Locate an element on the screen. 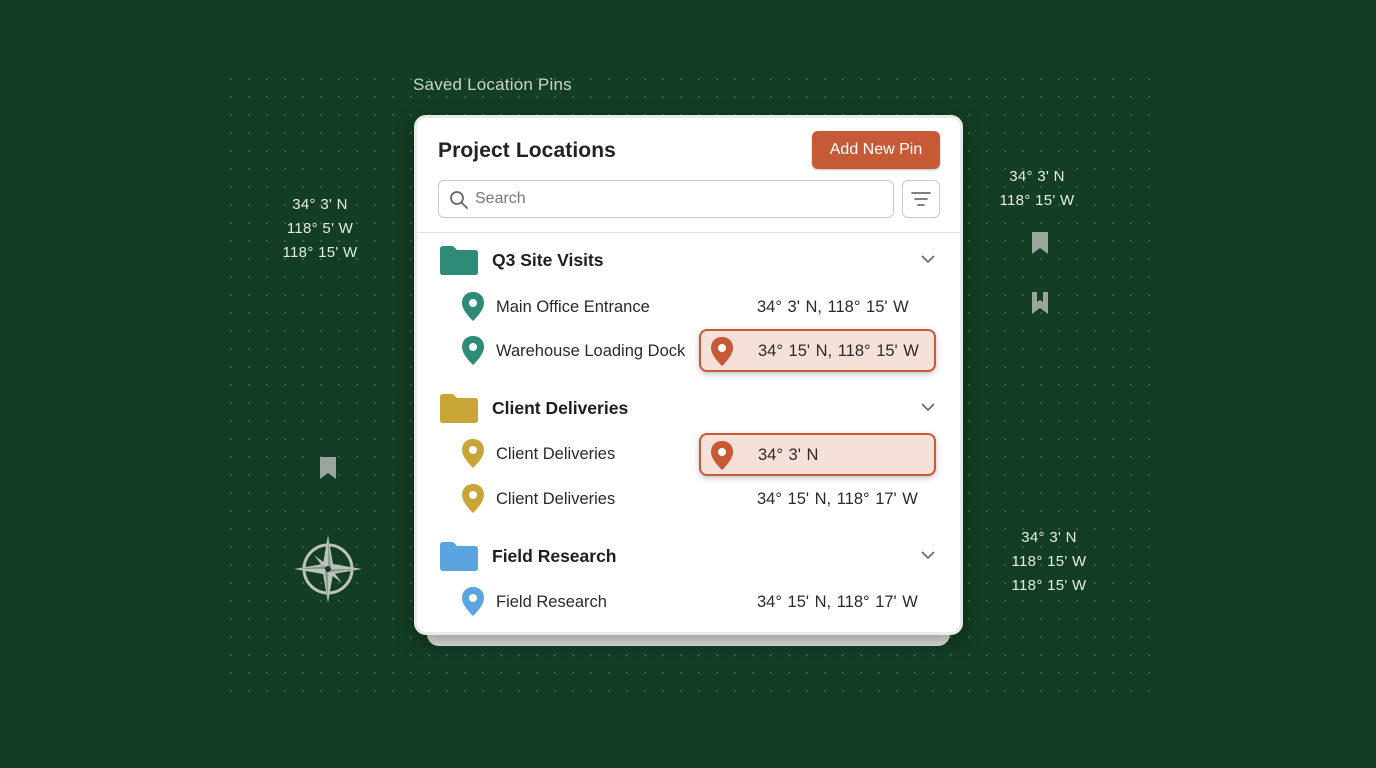  right-bottom-coordinates: 34° 3' N 118° 15' W 118° 15' W is located at coordinates (1049, 562).